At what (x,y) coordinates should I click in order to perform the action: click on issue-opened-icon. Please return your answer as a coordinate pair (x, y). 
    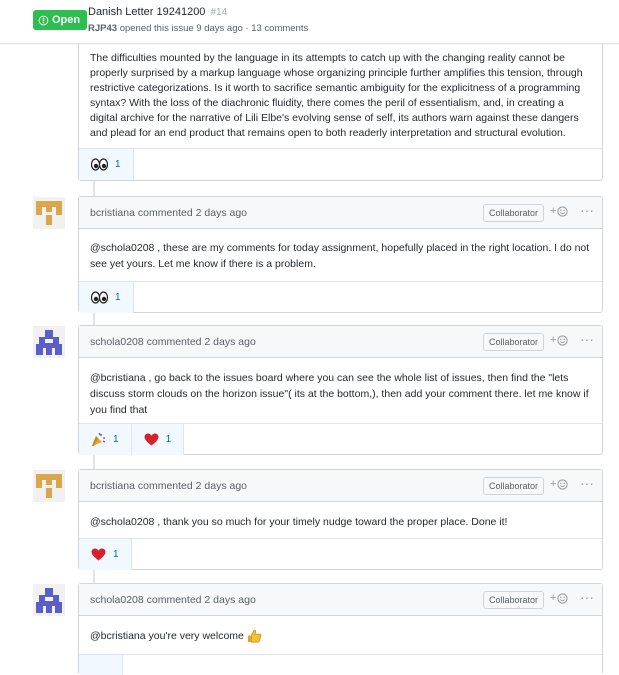
    Looking at the image, I should click on (43, 20).